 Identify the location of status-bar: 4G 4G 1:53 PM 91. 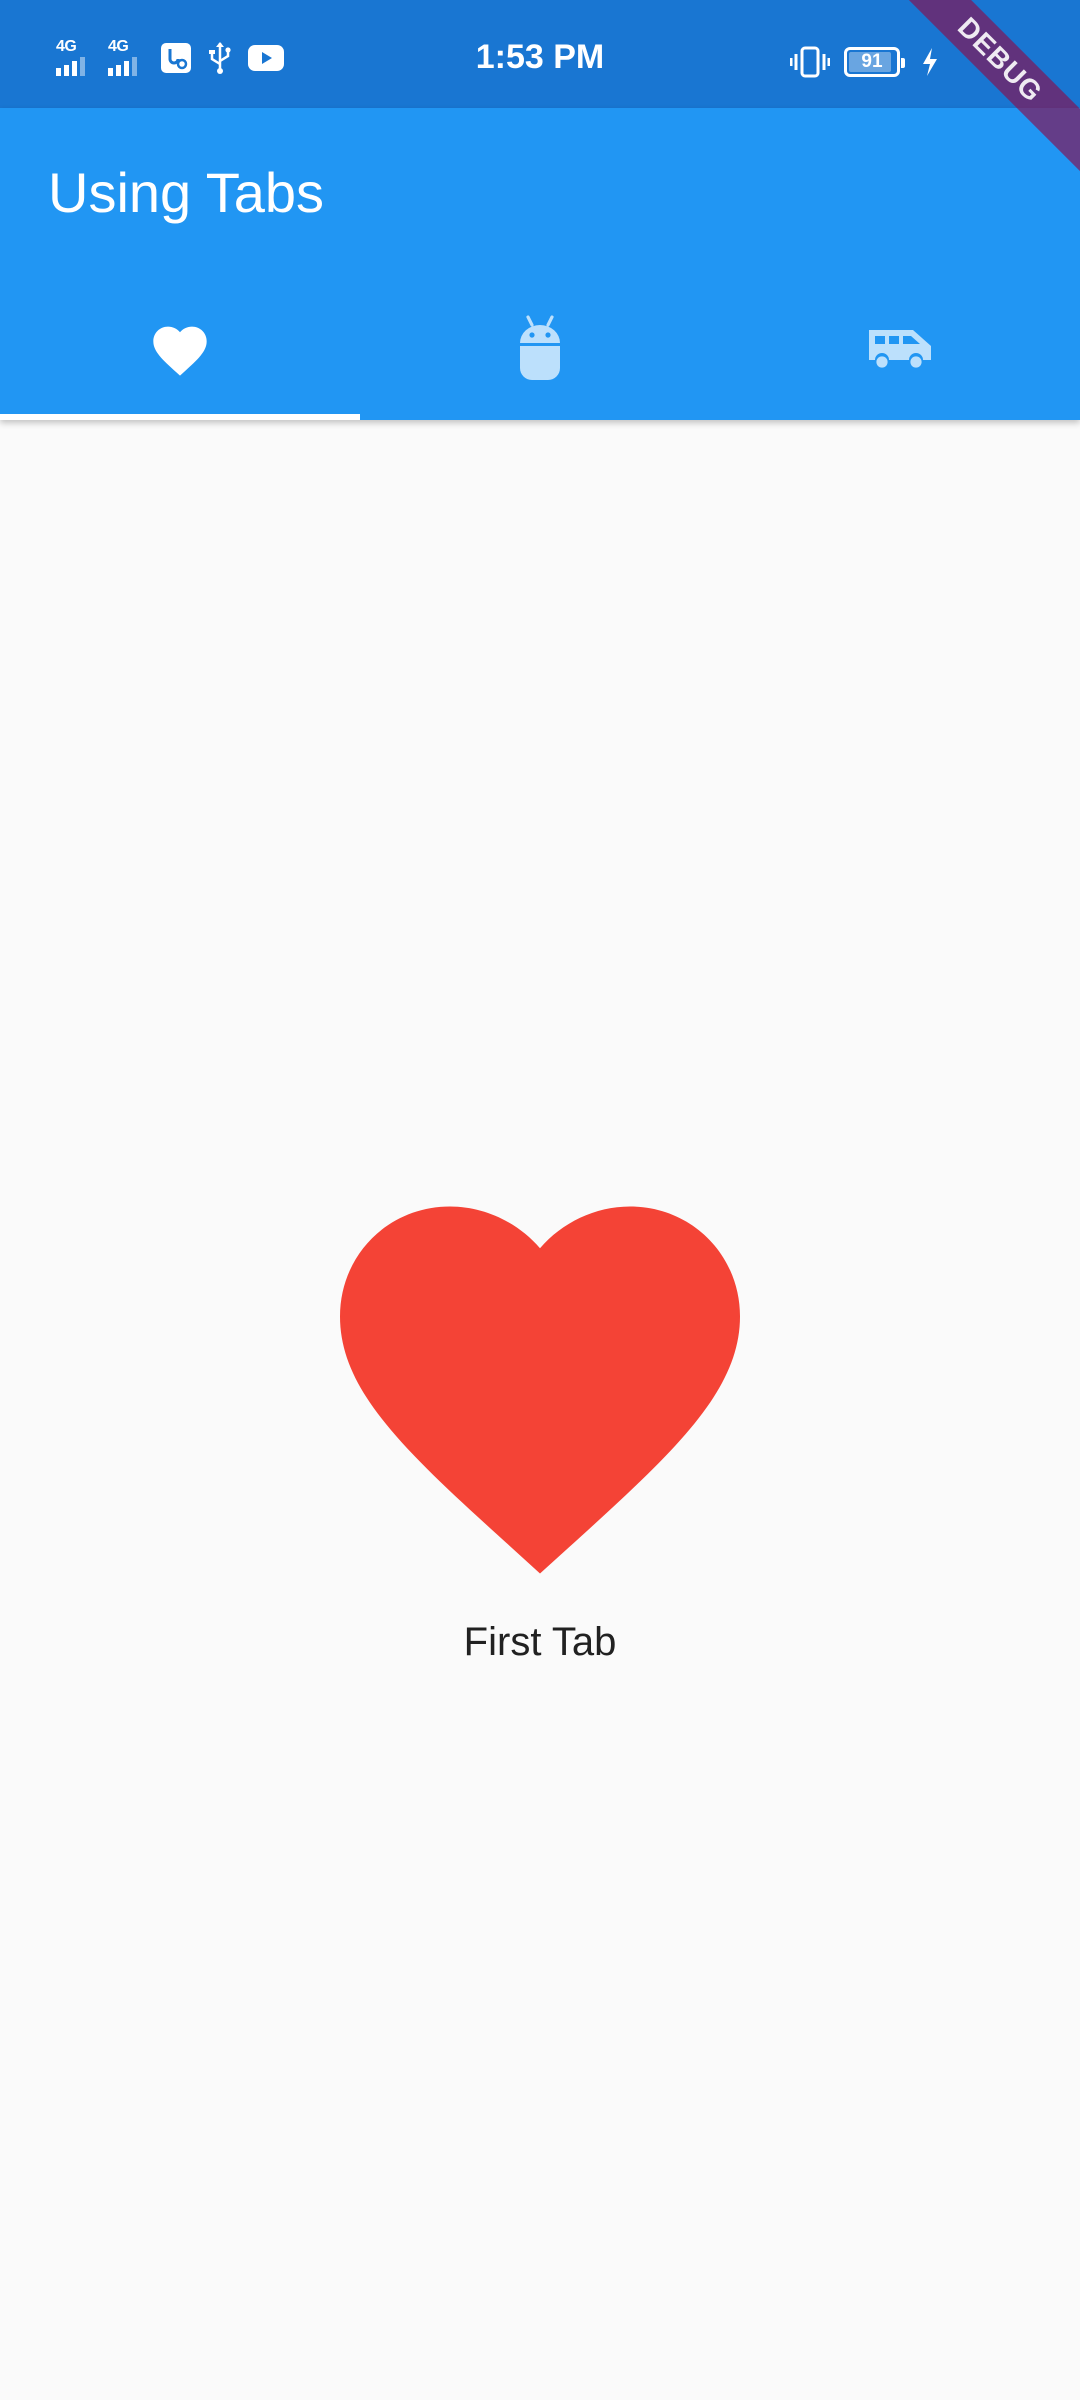
(540, 54).